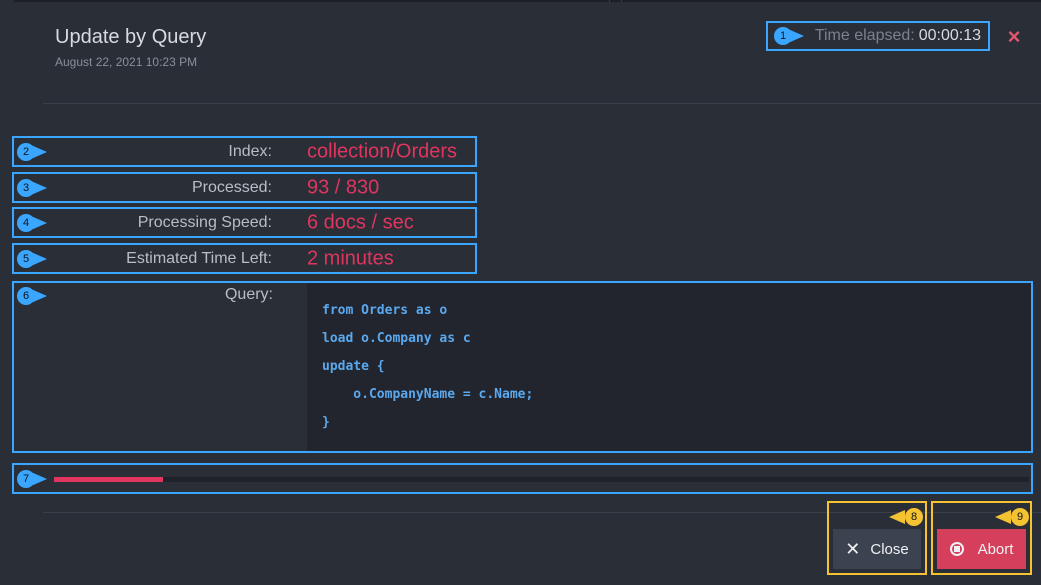  I want to click on abort-button-label: Abort, so click(995, 549).